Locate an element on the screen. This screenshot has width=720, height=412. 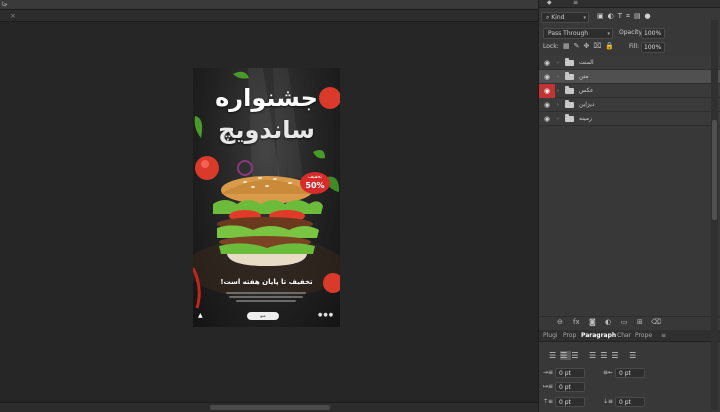
tab-paragraph: Paragraph is located at coordinates (598, 335).